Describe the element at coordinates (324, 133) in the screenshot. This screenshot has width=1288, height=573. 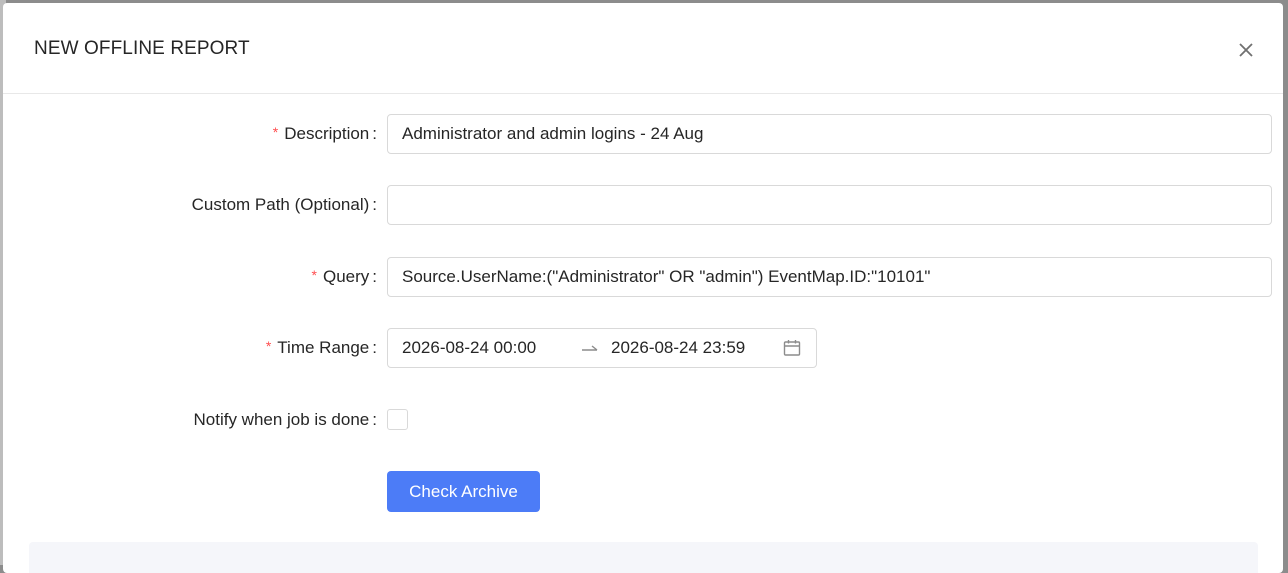
I see `description-label: * Description:` at that location.